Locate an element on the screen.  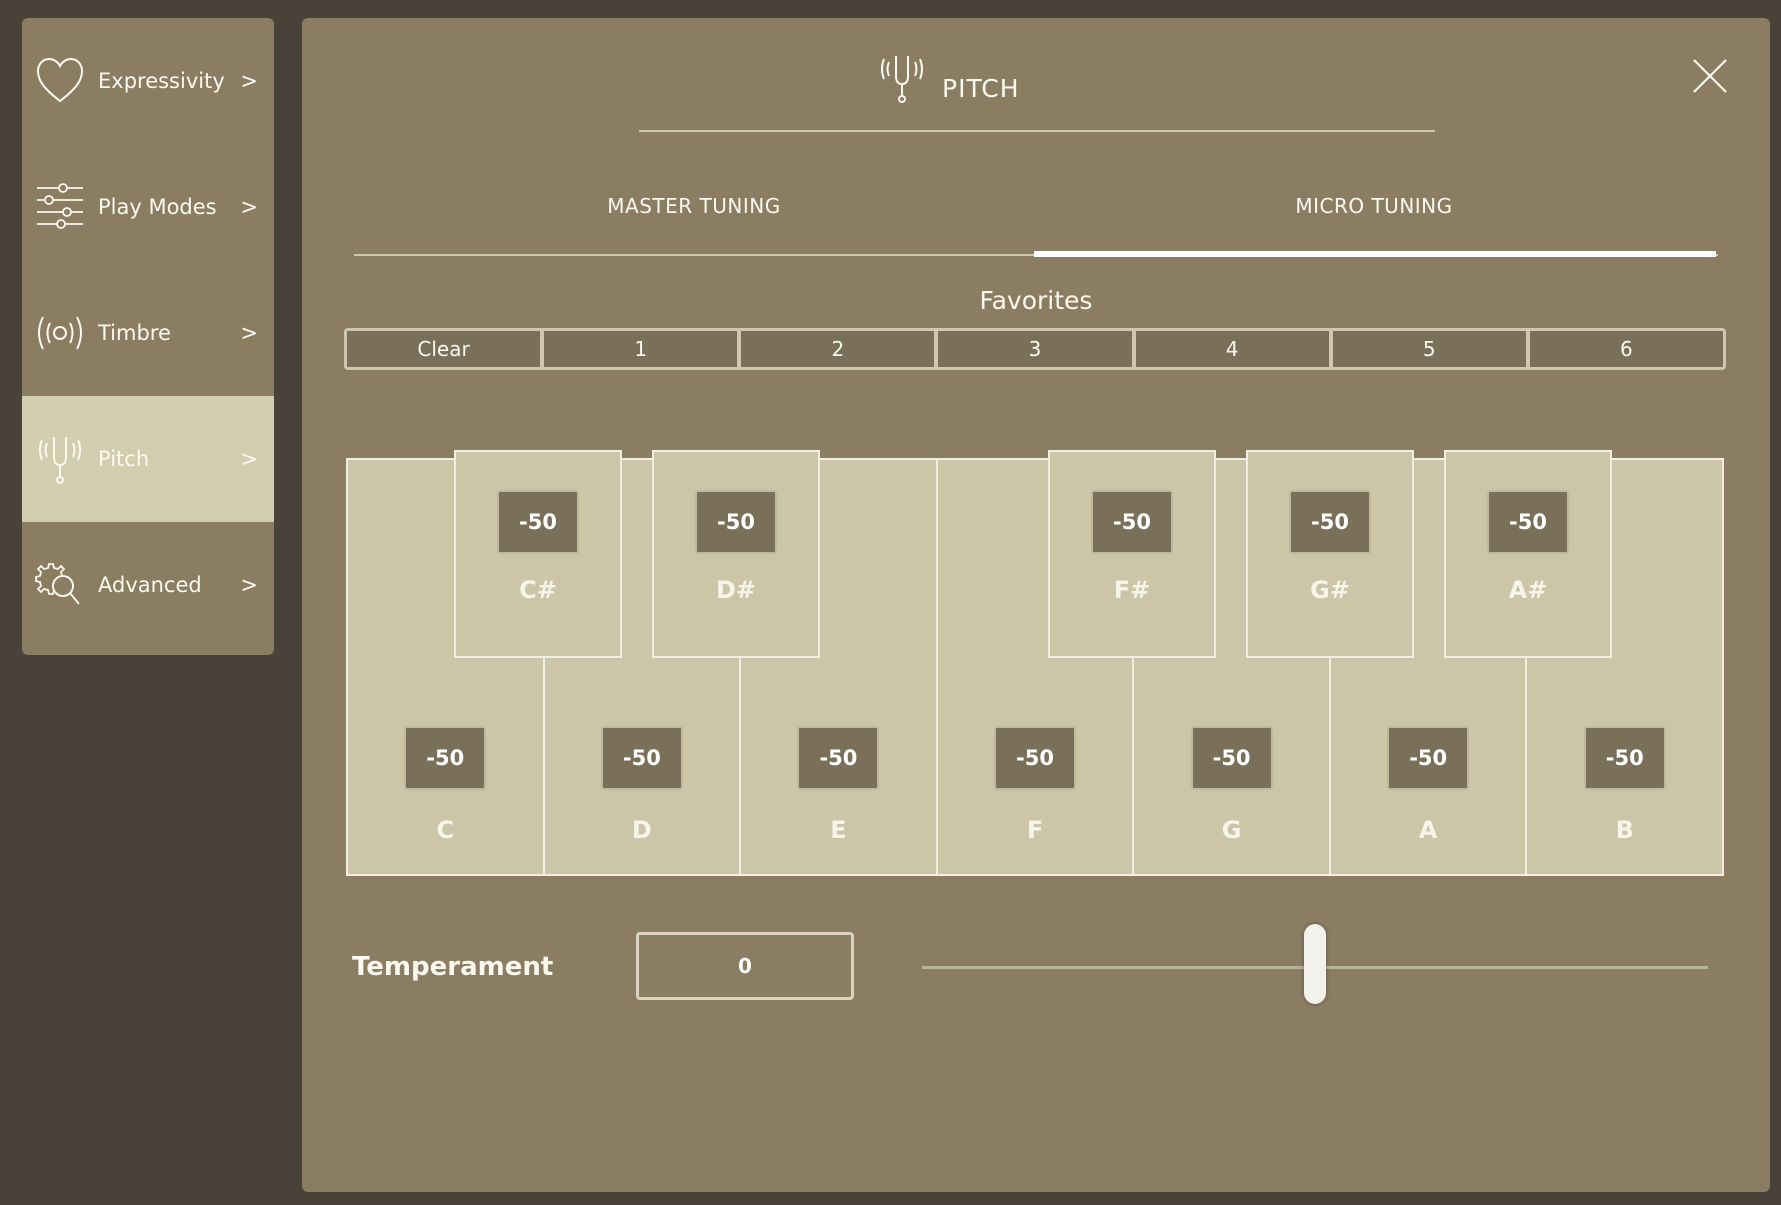
key-a-sharp: -50 A# is located at coordinates (1528, 554).